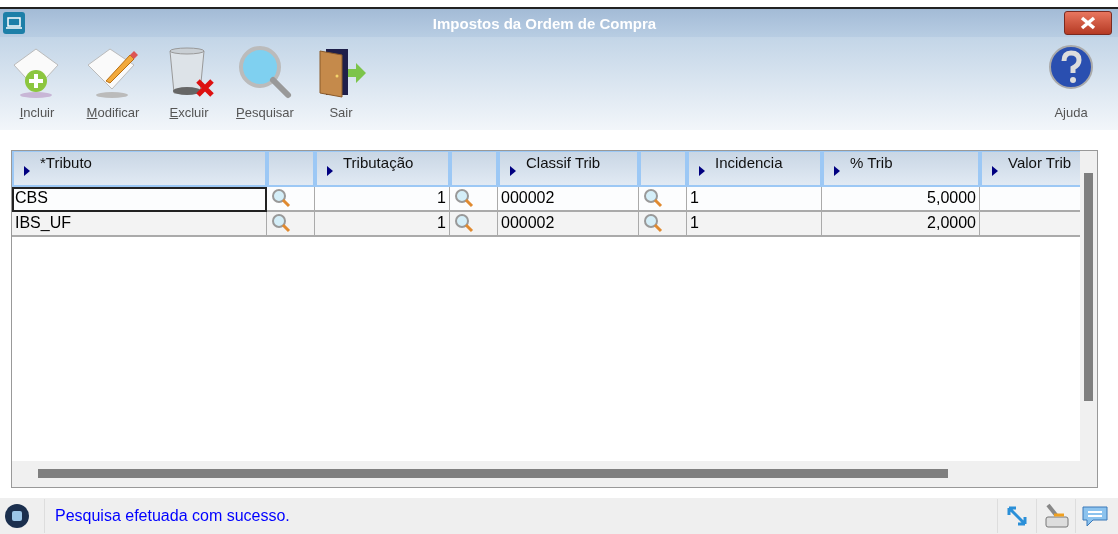 Image resolution: width=1118 pixels, height=534 pixels. I want to click on resize-arrow-icon, so click(1017, 515).